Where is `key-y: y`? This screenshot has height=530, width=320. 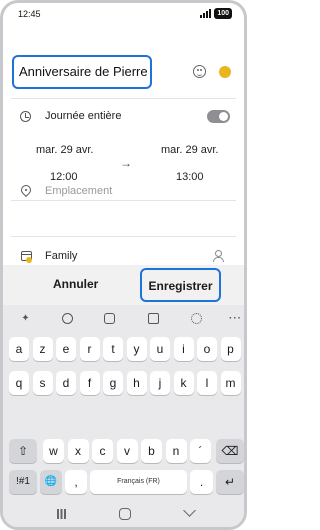
key-y: y is located at coordinates (136, 349).